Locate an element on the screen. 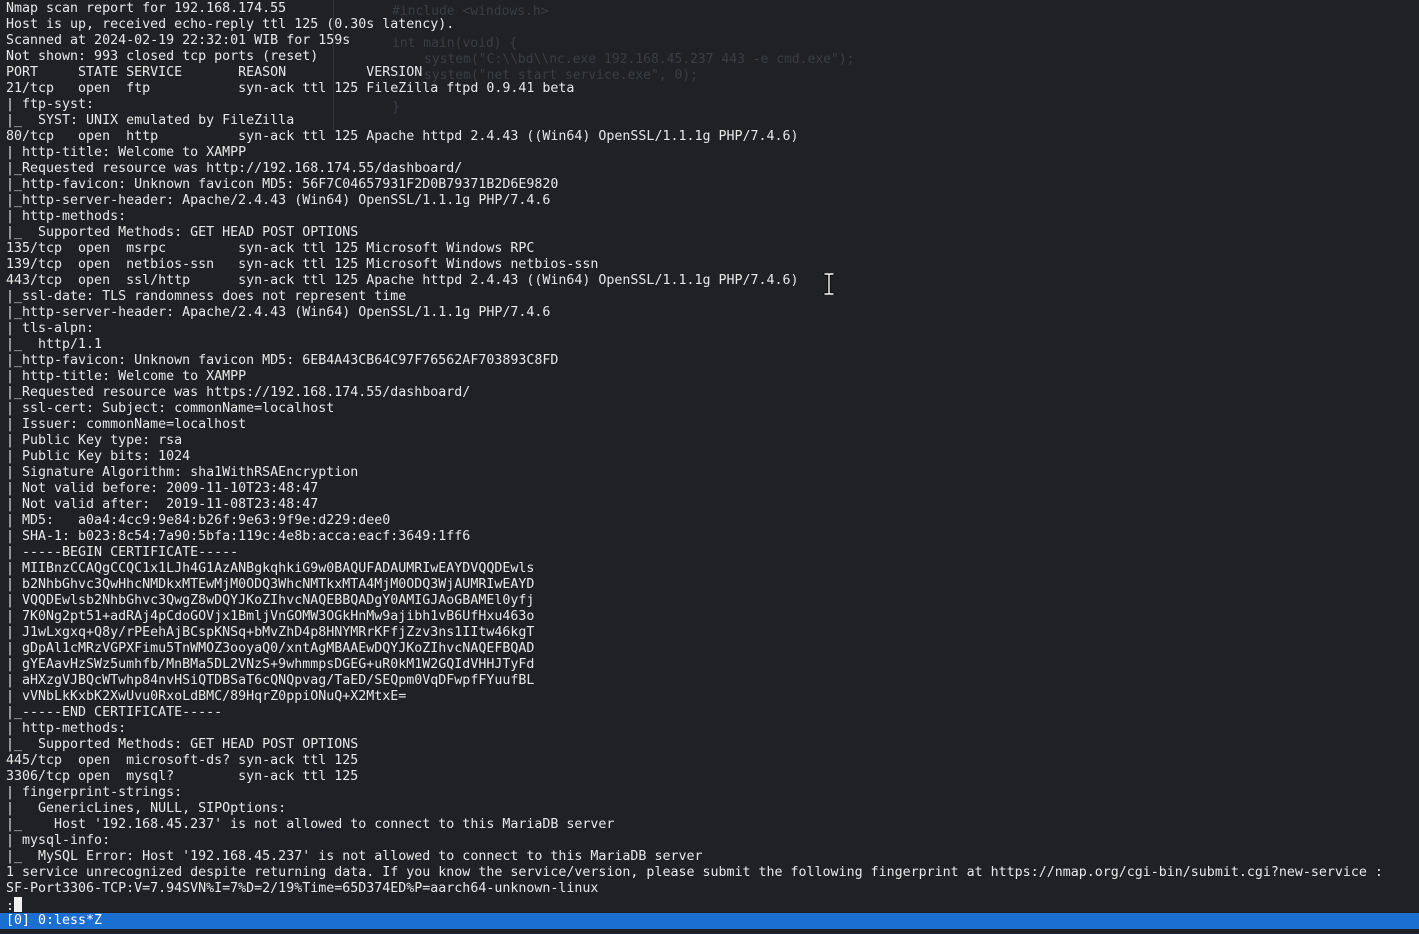 The width and height of the screenshot is (1419, 934). terminal-line: | tls-alpn: is located at coordinates (50, 328).